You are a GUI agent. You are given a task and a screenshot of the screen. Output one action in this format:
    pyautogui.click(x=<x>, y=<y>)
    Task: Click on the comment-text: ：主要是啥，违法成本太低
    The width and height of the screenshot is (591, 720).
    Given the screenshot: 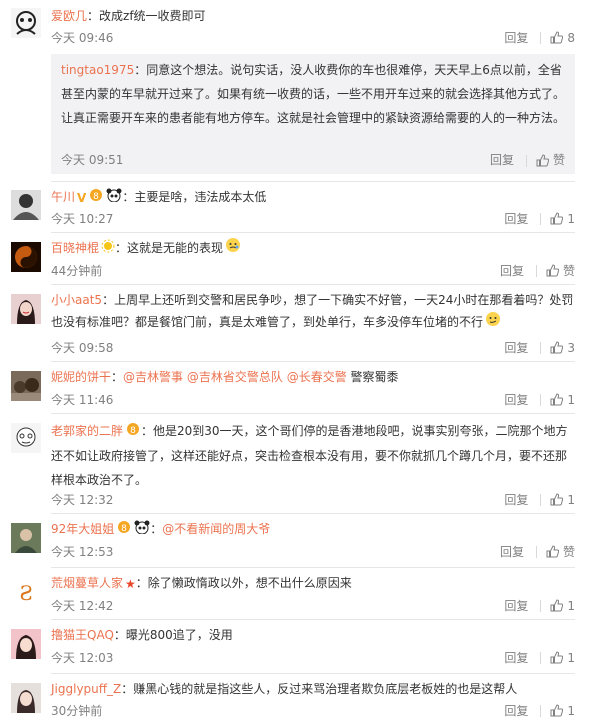 What is the action you would take?
    pyautogui.click(x=194, y=197)
    